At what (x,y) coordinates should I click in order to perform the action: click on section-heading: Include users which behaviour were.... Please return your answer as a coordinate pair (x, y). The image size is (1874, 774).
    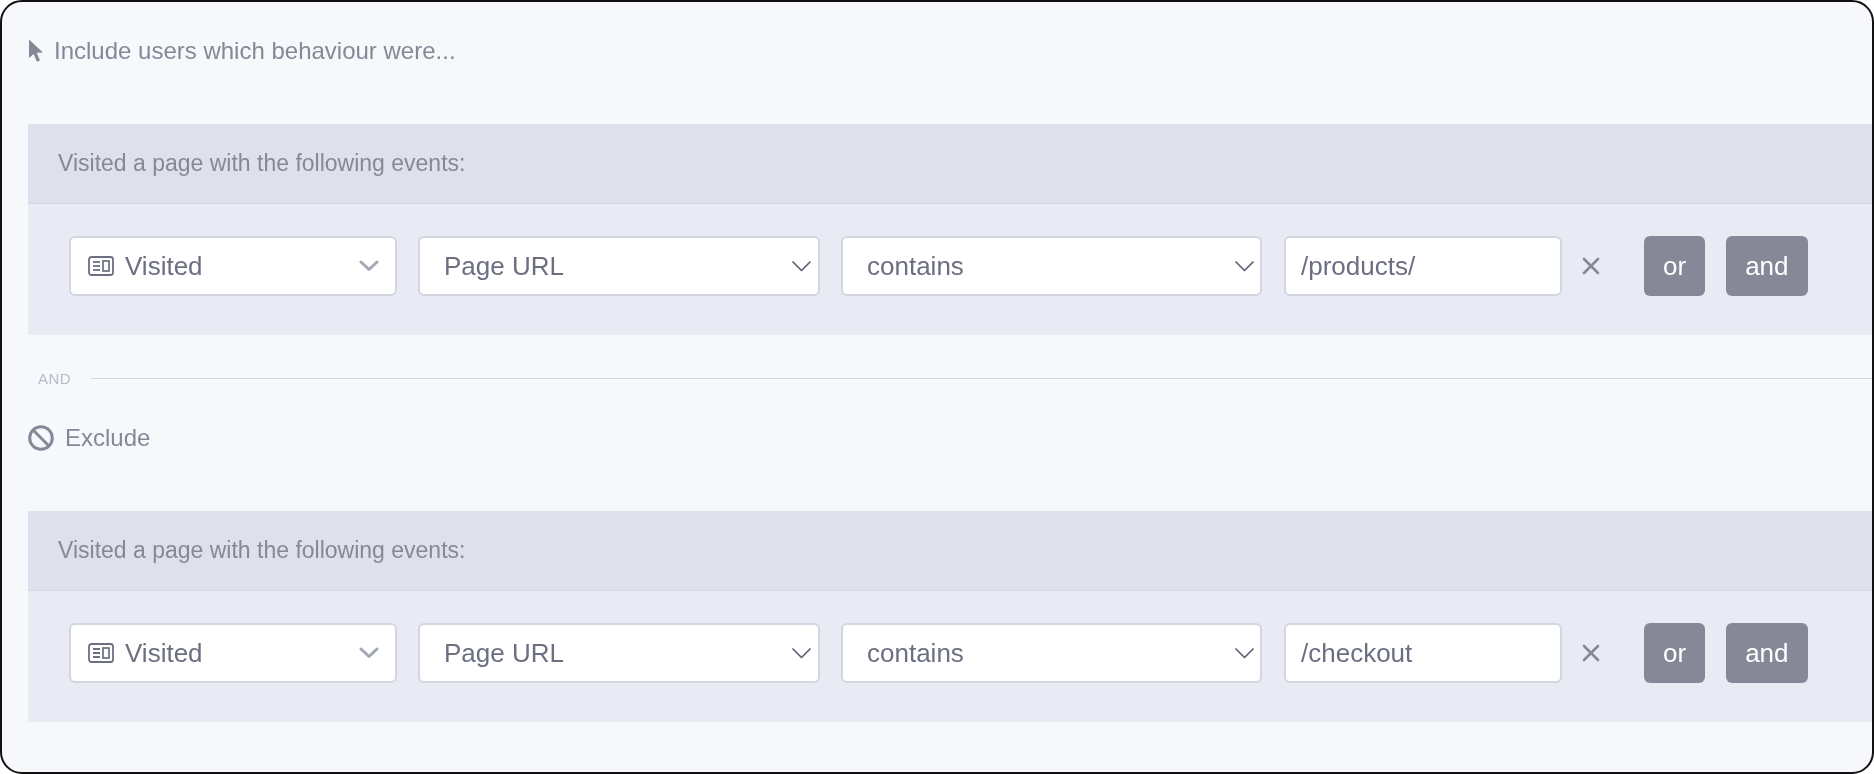
    Looking at the image, I should click on (255, 51).